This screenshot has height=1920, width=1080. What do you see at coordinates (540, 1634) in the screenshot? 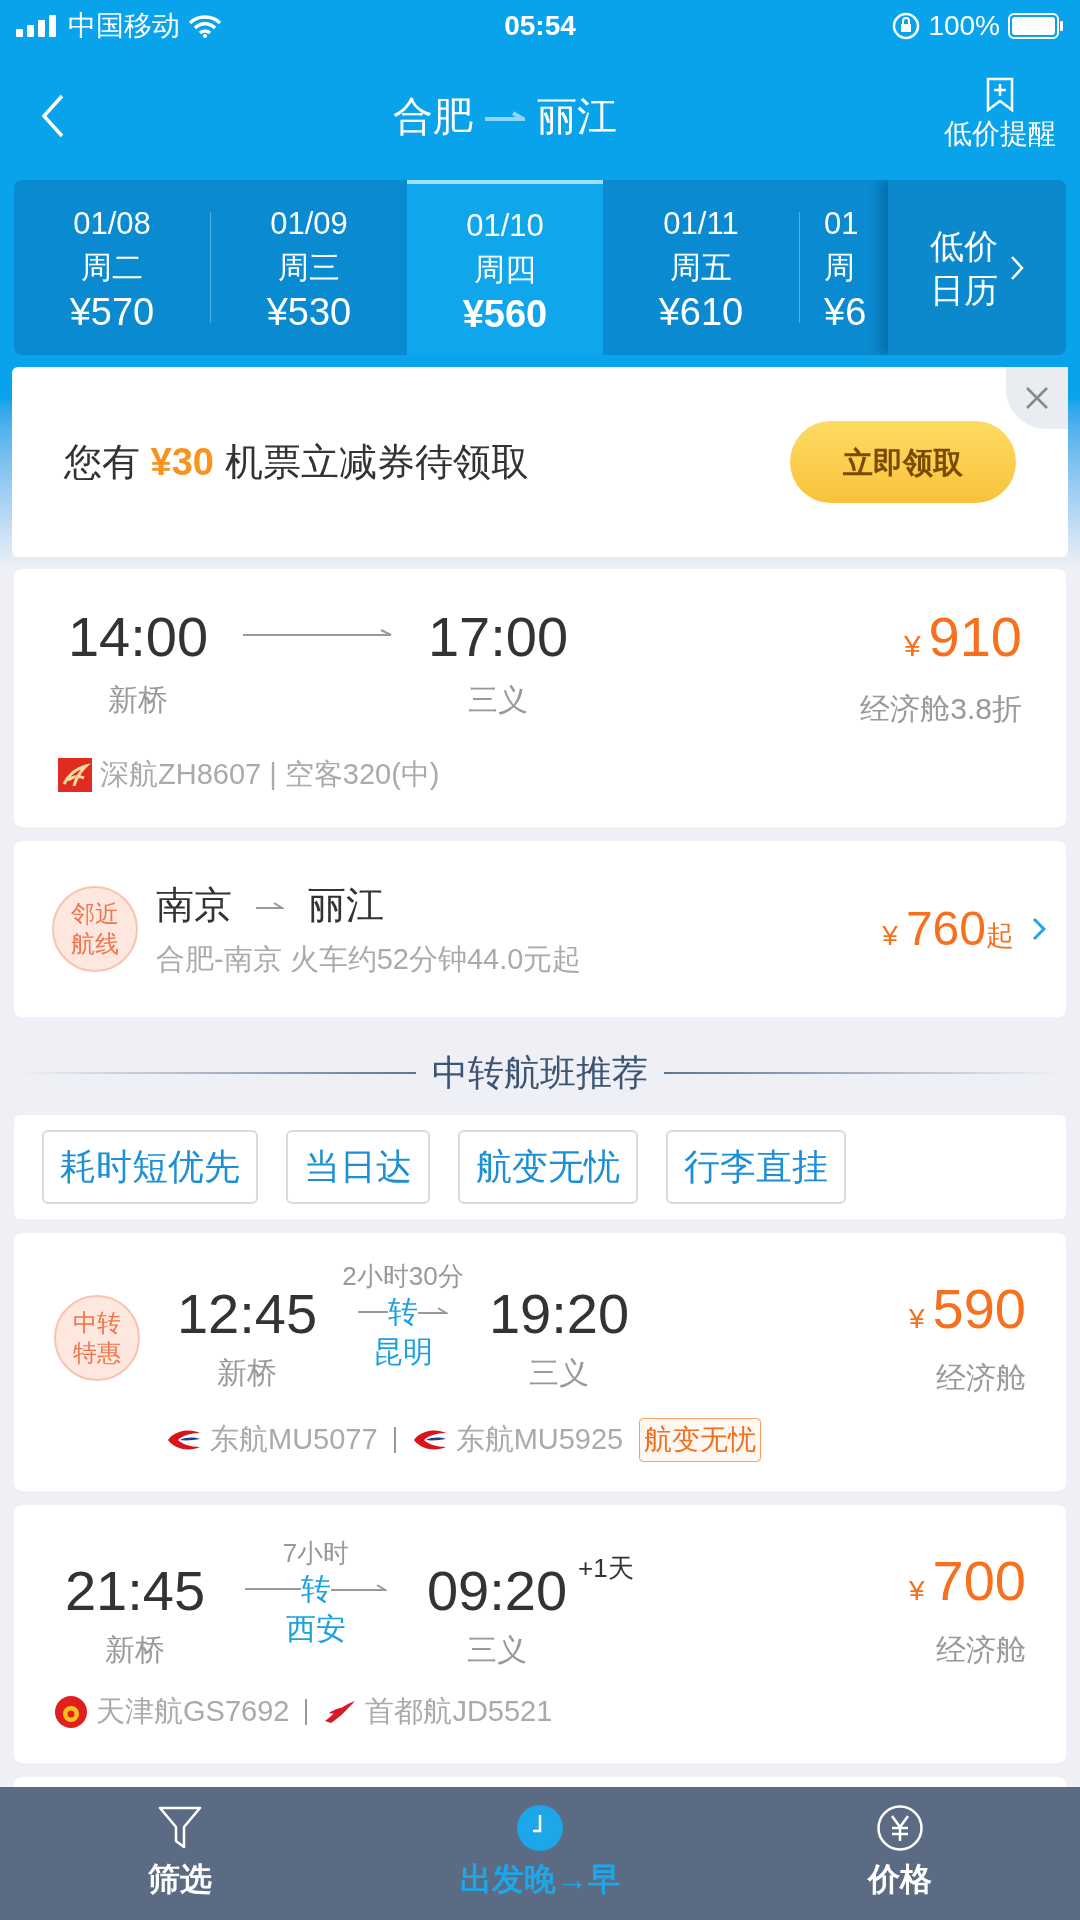
I see `transfer-flight-card: 21:45 新桥 7小时 转 西安 09:20 三义 +1天 ¥700 经济舱 天津航GS7692 首都航JD5521` at bounding box center [540, 1634].